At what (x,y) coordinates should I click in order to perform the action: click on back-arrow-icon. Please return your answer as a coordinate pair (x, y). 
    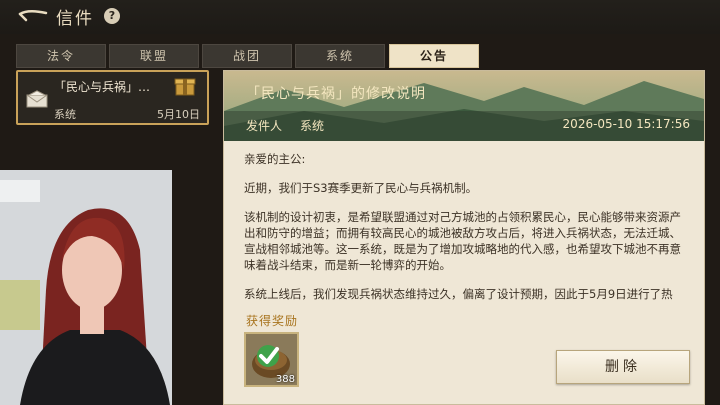
    Looking at the image, I should click on (33, 17).